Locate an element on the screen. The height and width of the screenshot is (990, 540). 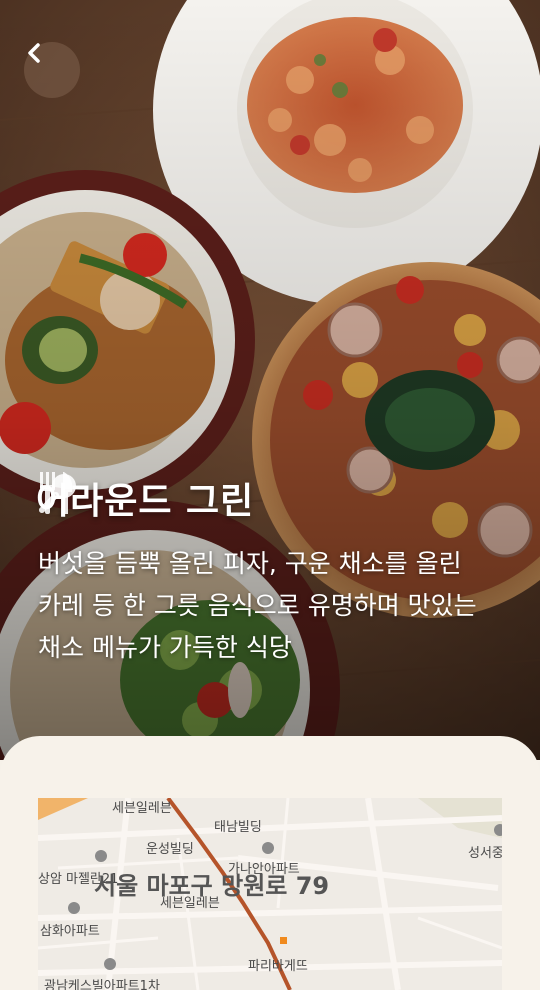
fork-knife-icon is located at coordinates (56, 493).